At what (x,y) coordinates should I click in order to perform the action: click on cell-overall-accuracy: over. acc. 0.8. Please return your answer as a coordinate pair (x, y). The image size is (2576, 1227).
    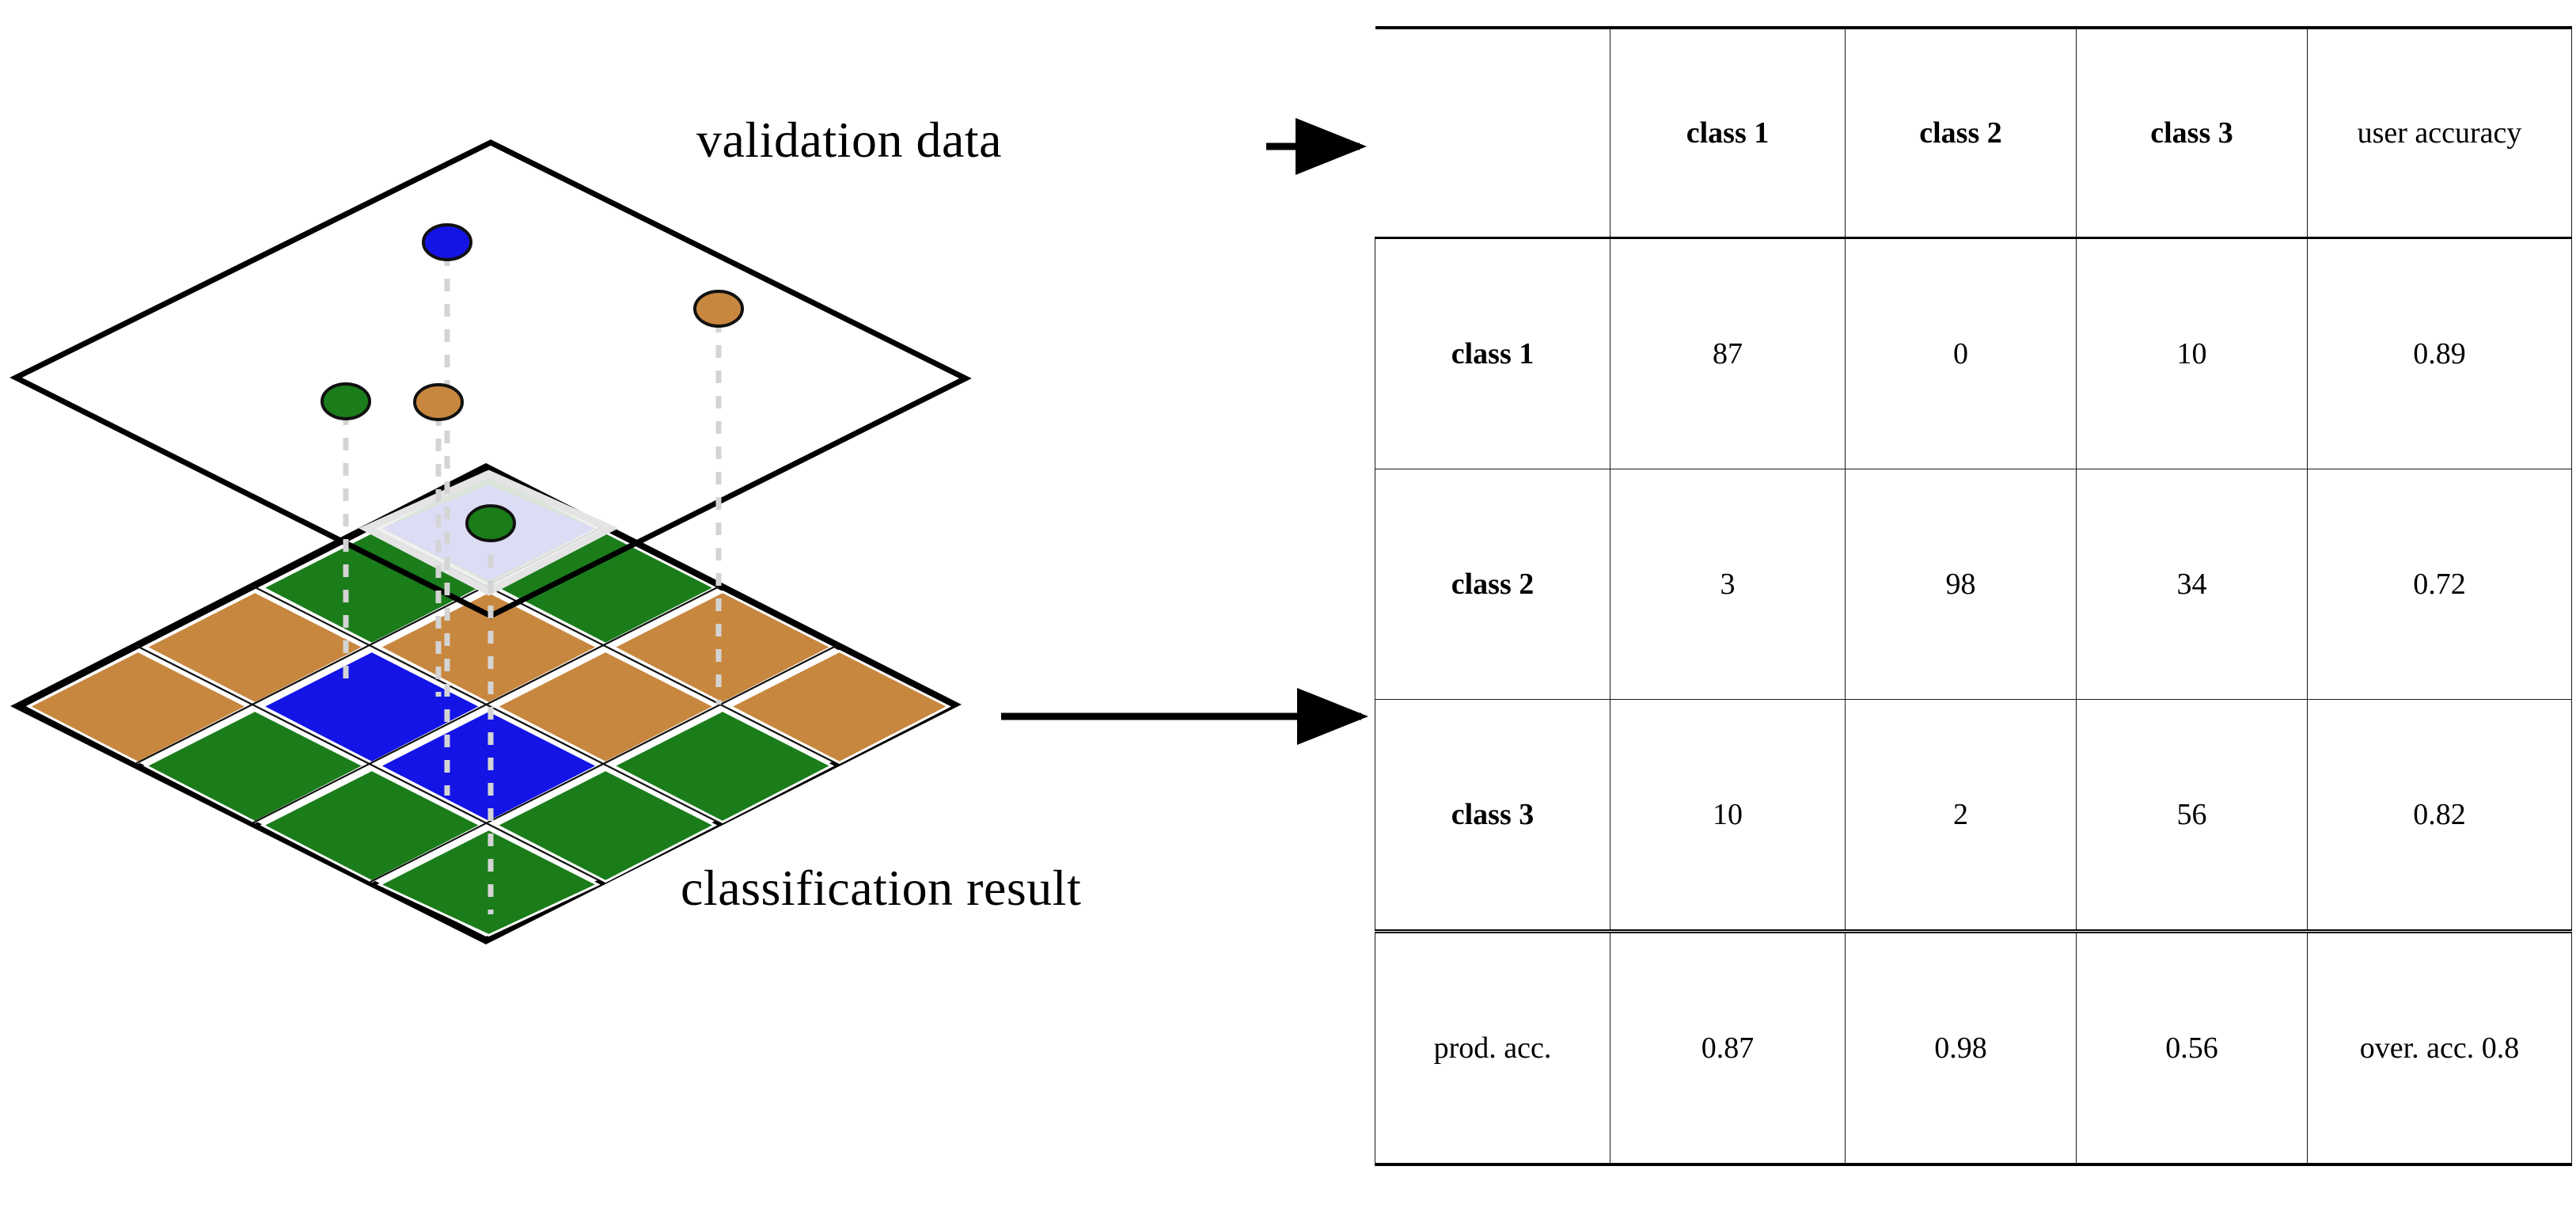
    Looking at the image, I should click on (2439, 1047).